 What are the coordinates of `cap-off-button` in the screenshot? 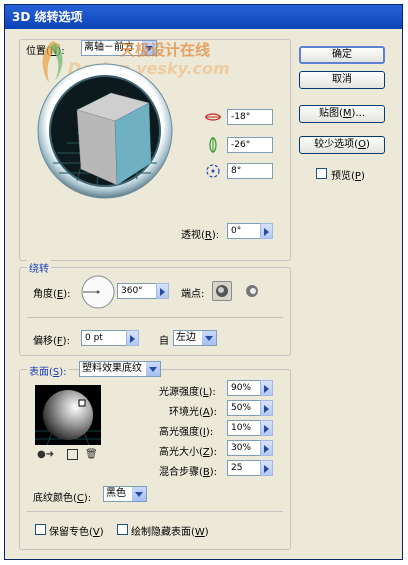 It's located at (252, 291).